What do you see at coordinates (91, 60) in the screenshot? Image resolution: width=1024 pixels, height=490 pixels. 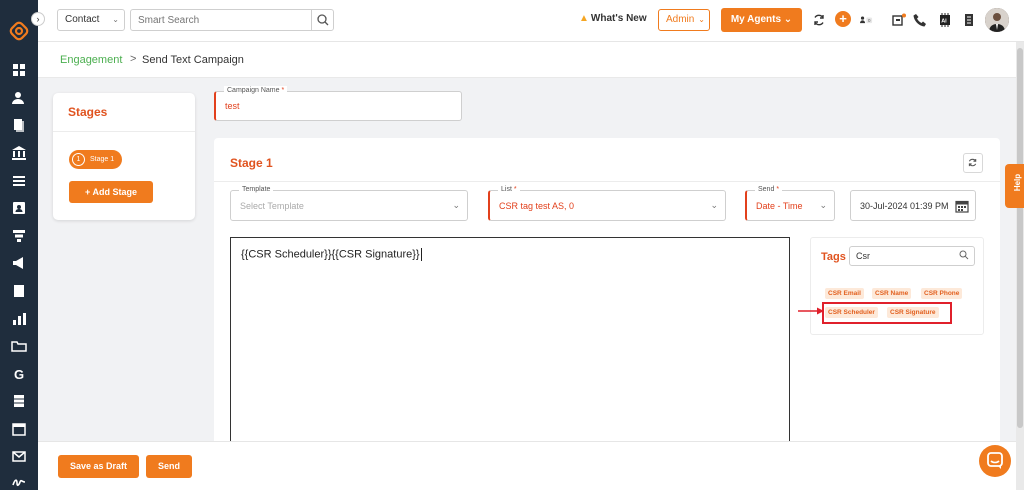 I see `breadcrumb-engagement-link: Engagement` at bounding box center [91, 60].